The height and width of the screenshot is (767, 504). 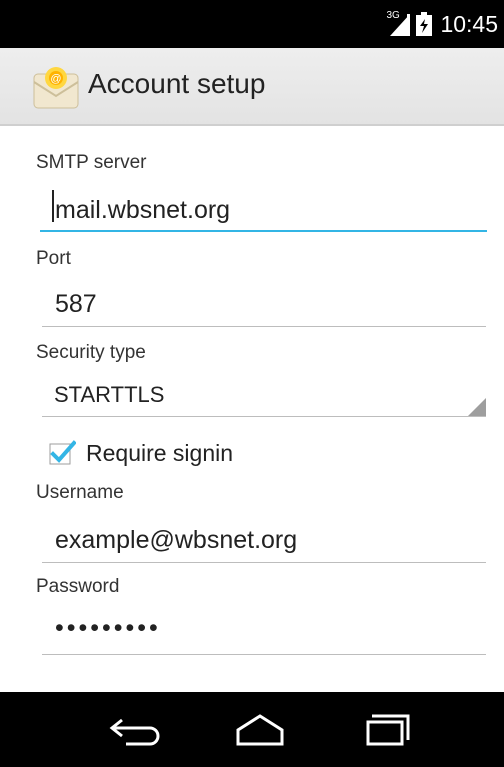 What do you see at coordinates (264, 416) in the screenshot?
I see `security-type-underline` at bounding box center [264, 416].